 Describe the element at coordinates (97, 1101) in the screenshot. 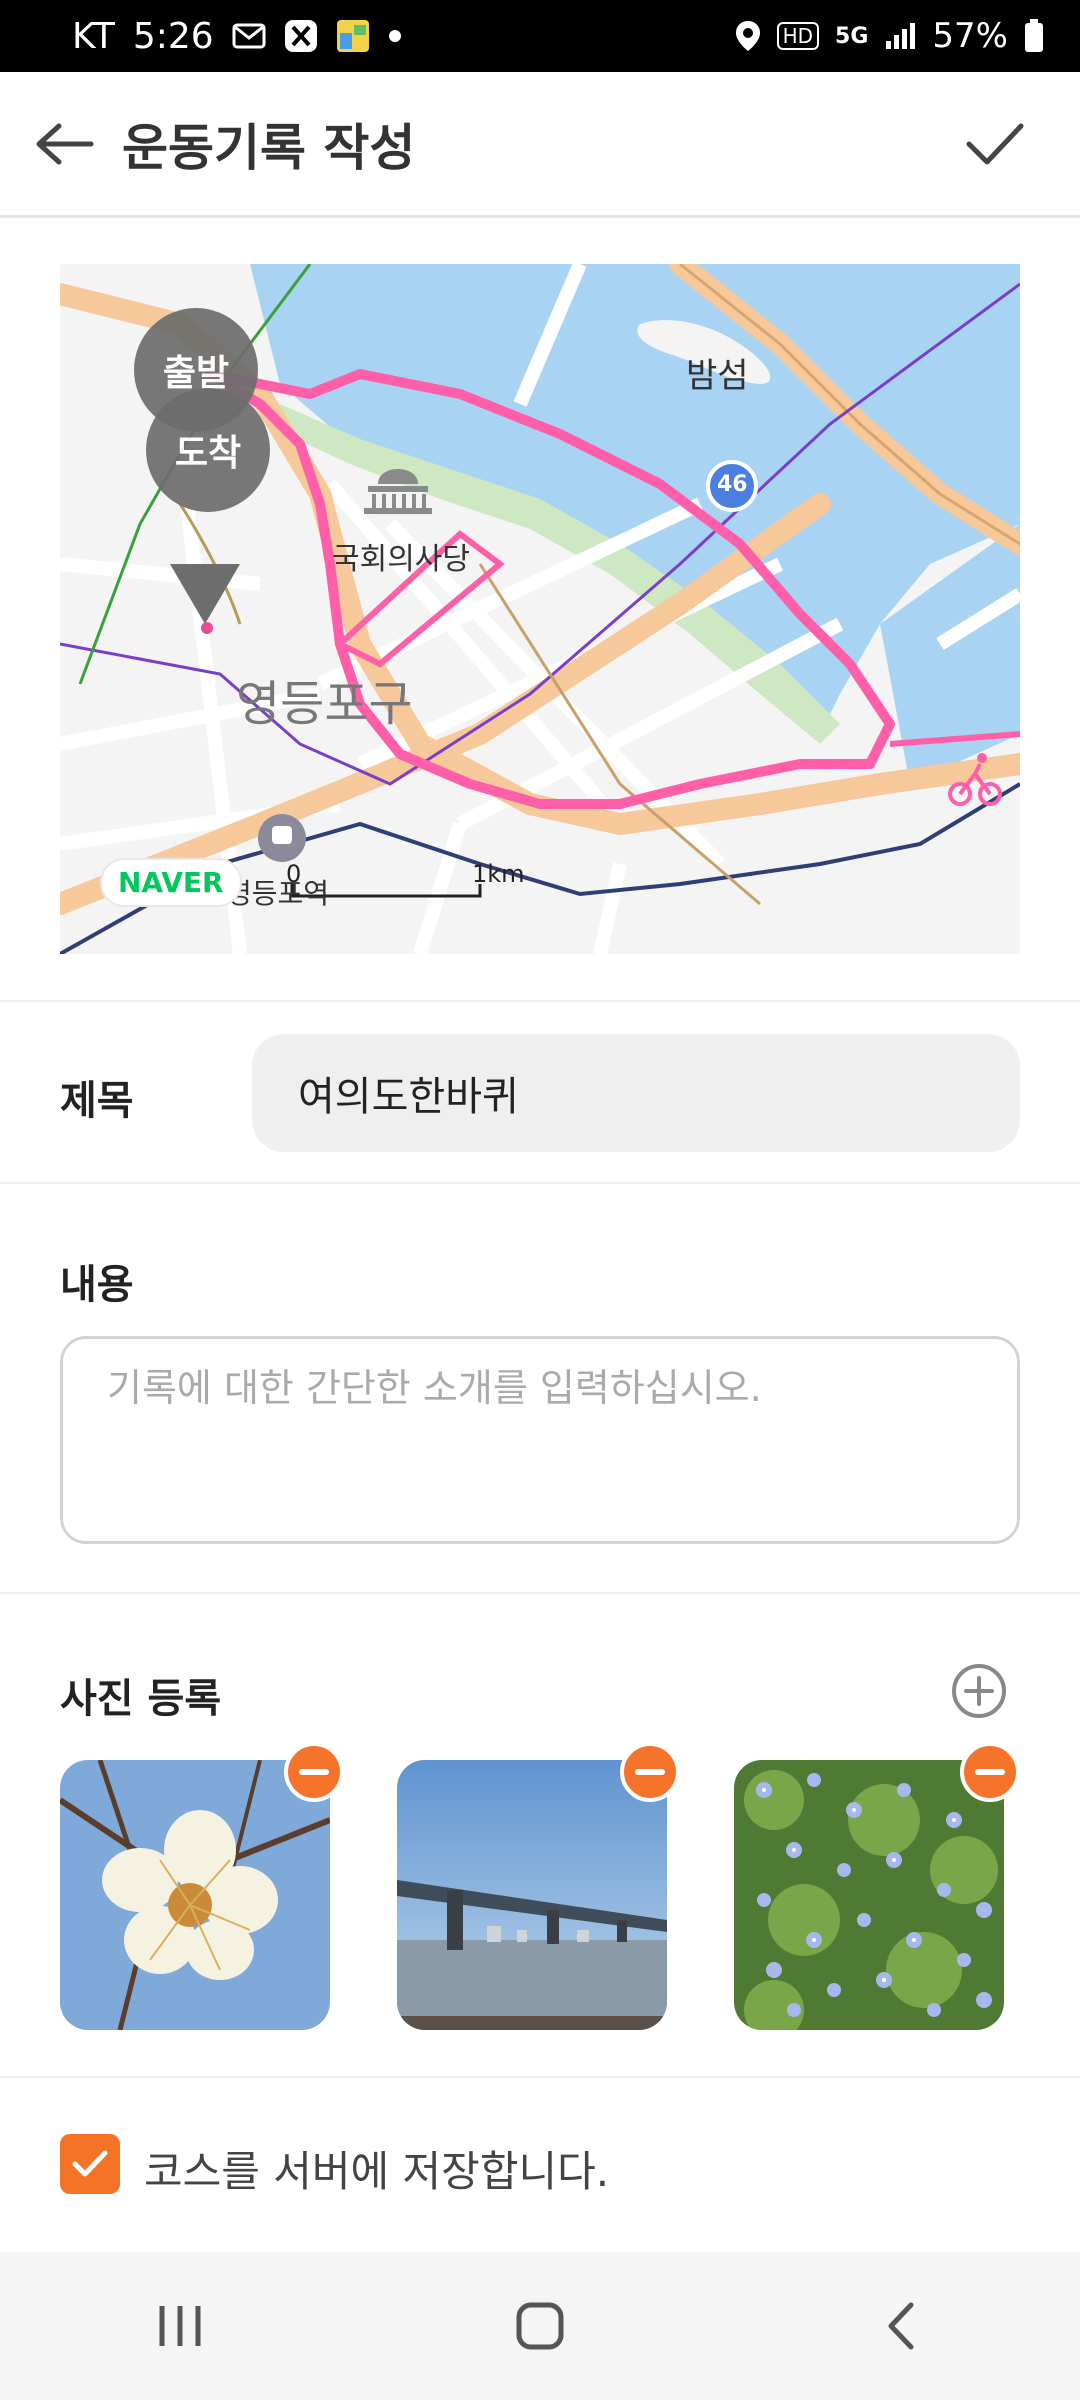

I see `title-label: 제목` at that location.